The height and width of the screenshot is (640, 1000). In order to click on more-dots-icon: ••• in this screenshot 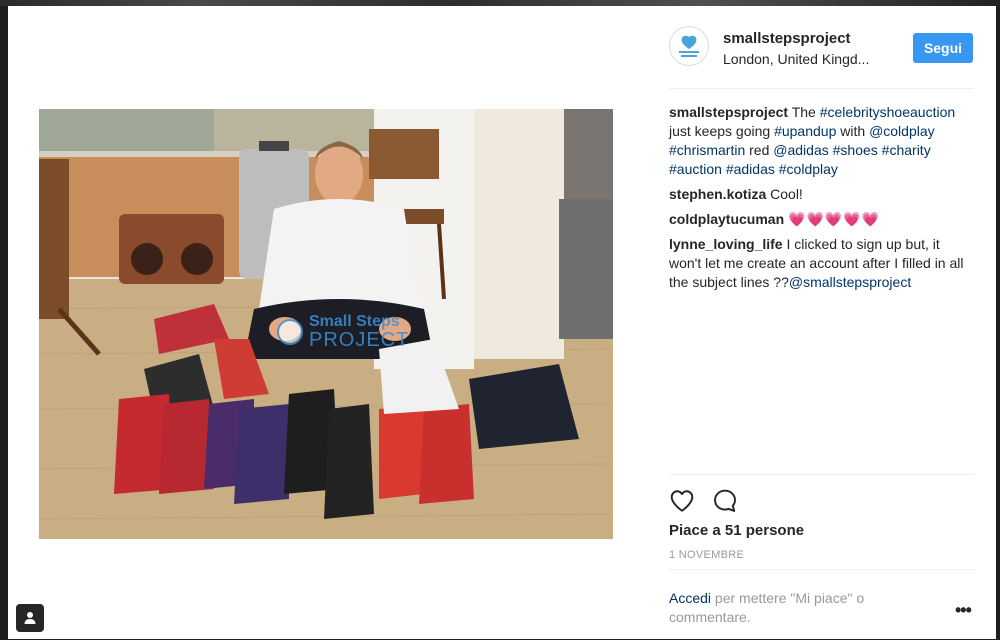, I will do `click(963, 610)`.